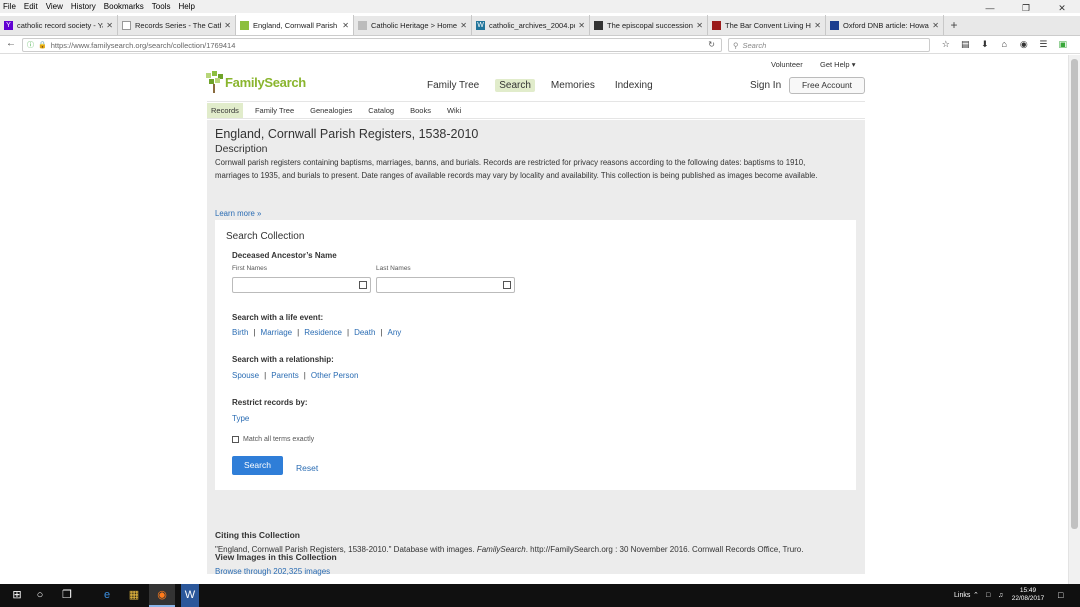 The image size is (1080, 607). What do you see at coordinates (445, 285) in the screenshot?
I see `last-names-input` at bounding box center [445, 285].